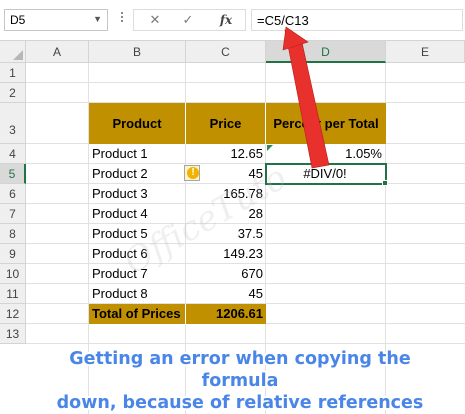 This screenshot has height=414, width=465. What do you see at coordinates (13, 234) in the screenshot?
I see `row-header-8: 8` at bounding box center [13, 234].